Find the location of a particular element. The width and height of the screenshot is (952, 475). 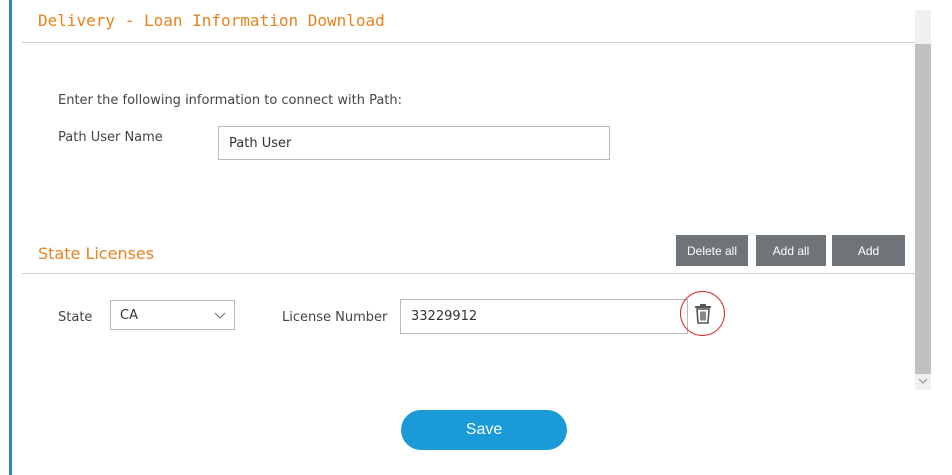

state-select: CA is located at coordinates (172, 315).